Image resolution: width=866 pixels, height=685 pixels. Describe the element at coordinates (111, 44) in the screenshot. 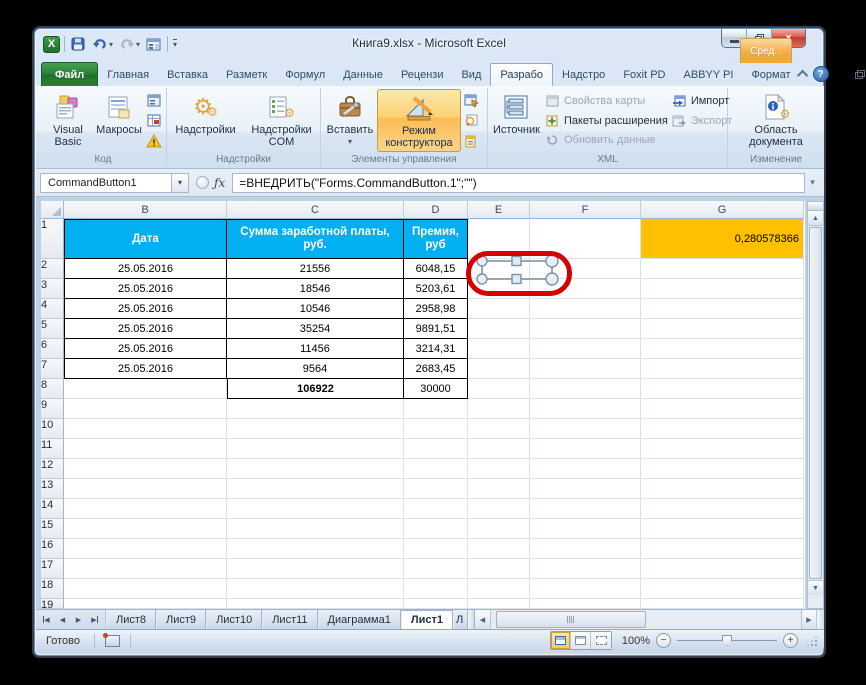

I see `undo-dropdown-icon: ▾` at that location.